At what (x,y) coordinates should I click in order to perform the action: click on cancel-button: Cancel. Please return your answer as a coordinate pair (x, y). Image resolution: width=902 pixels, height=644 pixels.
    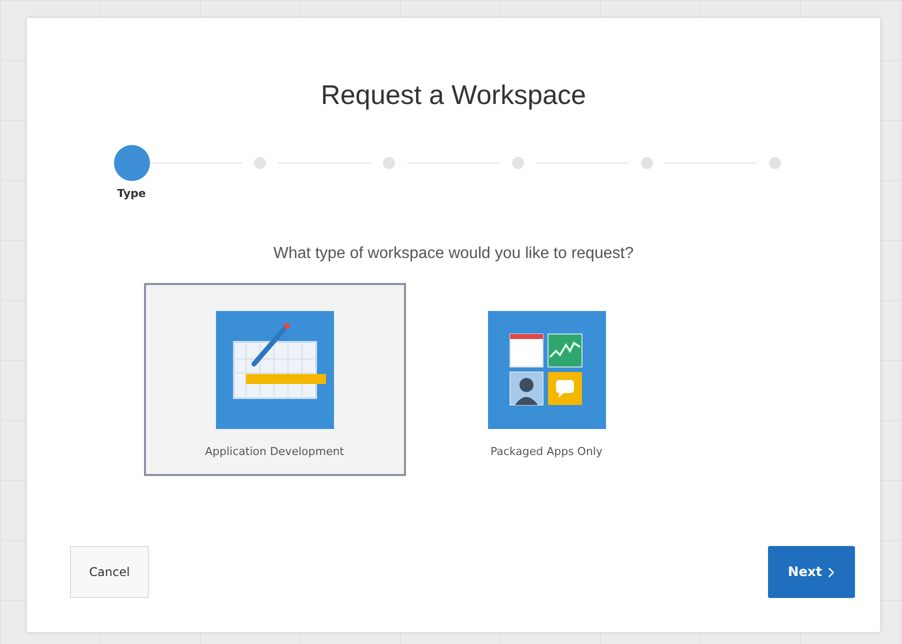
    Looking at the image, I should click on (109, 572).